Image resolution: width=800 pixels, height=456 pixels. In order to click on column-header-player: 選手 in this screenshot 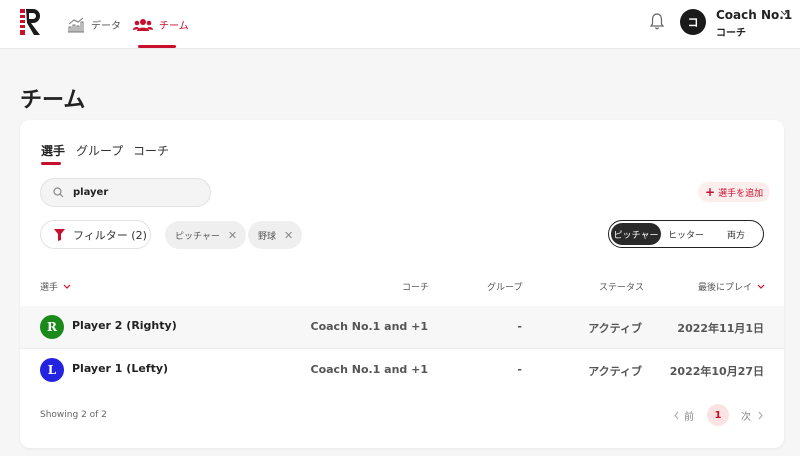, I will do `click(55, 286)`.